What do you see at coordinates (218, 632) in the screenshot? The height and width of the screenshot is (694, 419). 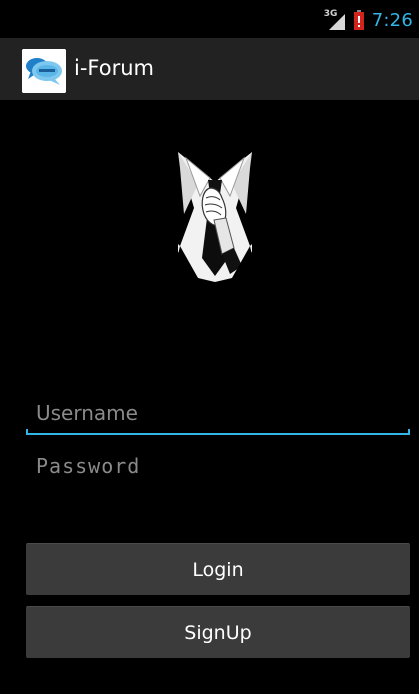 I see `signup-button: SignUp` at bounding box center [218, 632].